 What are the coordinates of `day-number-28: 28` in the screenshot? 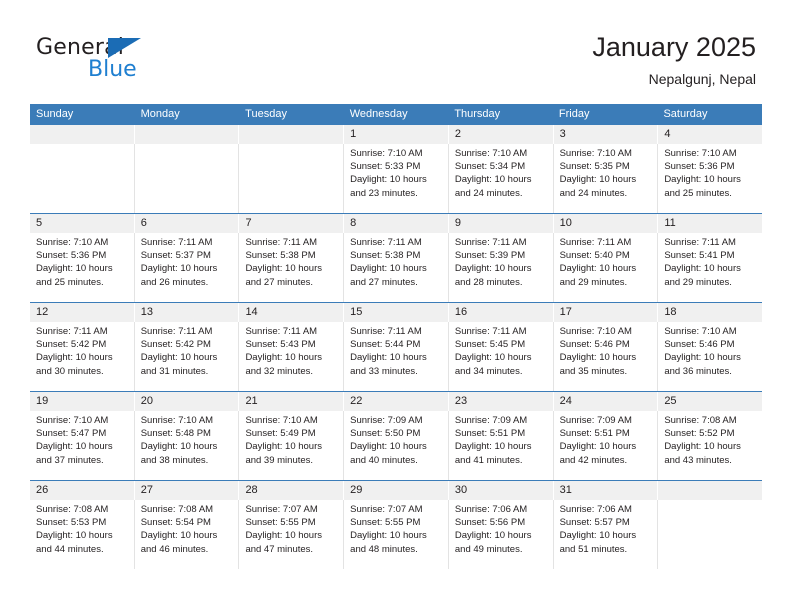 It's located at (292, 490).